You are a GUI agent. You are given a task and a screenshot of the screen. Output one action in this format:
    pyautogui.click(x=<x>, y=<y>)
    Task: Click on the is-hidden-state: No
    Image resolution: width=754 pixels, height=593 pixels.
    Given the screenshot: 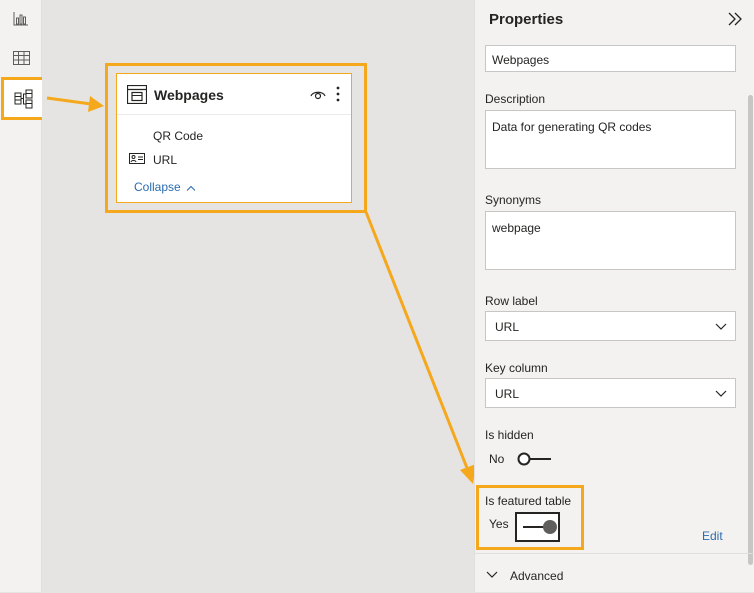 What is the action you would take?
    pyautogui.click(x=497, y=459)
    